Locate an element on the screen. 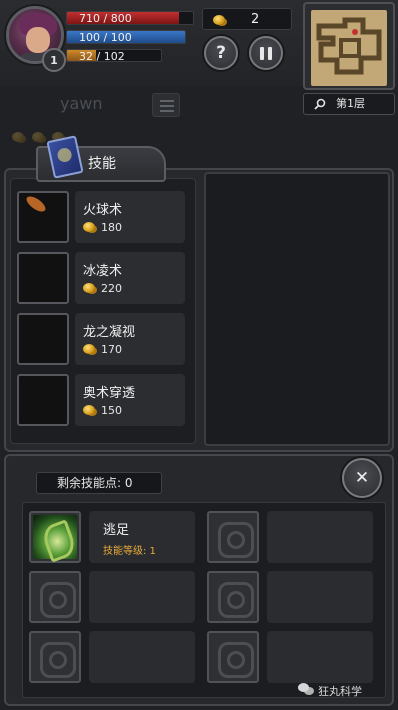 The width and height of the screenshot is (398, 710). skill-cost: 170 is located at coordinates (102, 349).